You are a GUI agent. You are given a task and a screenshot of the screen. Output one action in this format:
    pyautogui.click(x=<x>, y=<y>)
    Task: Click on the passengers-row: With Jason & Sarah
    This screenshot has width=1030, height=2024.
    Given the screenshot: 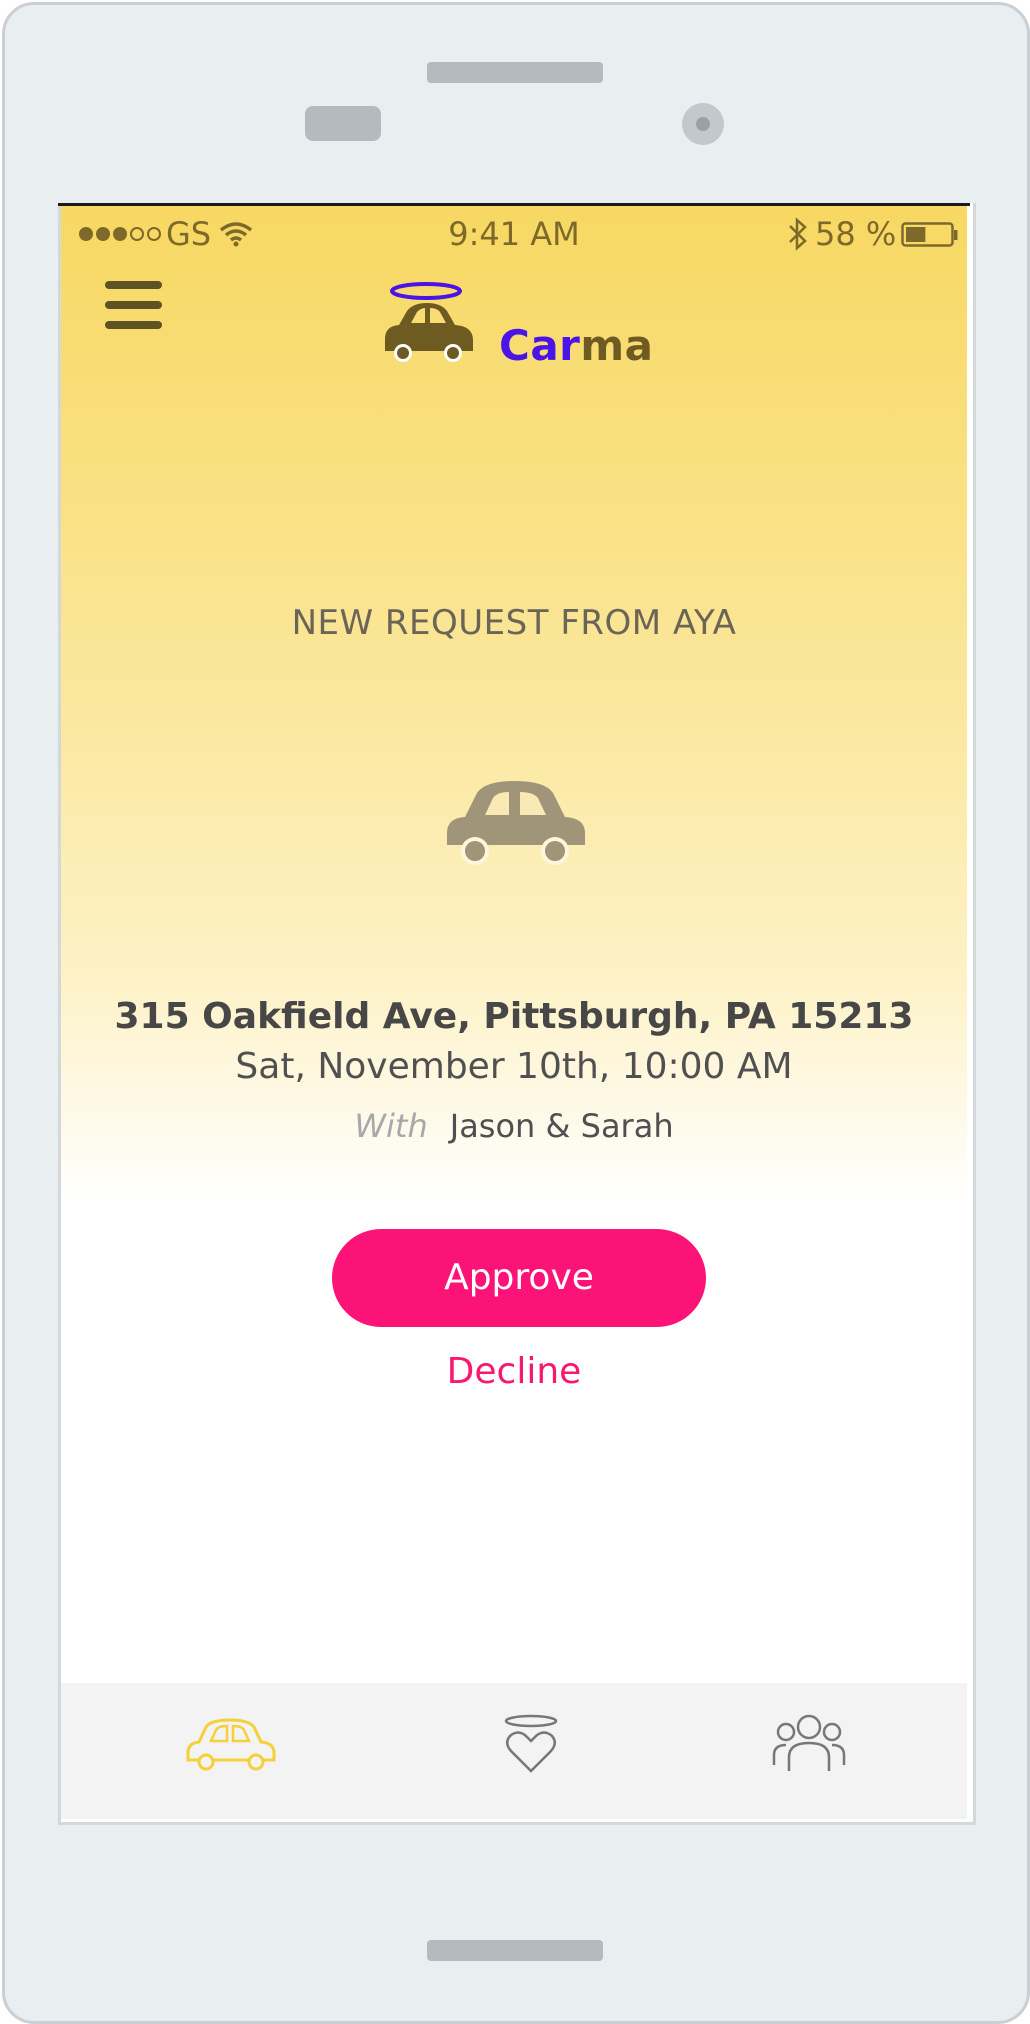 What is the action you would take?
    pyautogui.click(x=514, y=1126)
    